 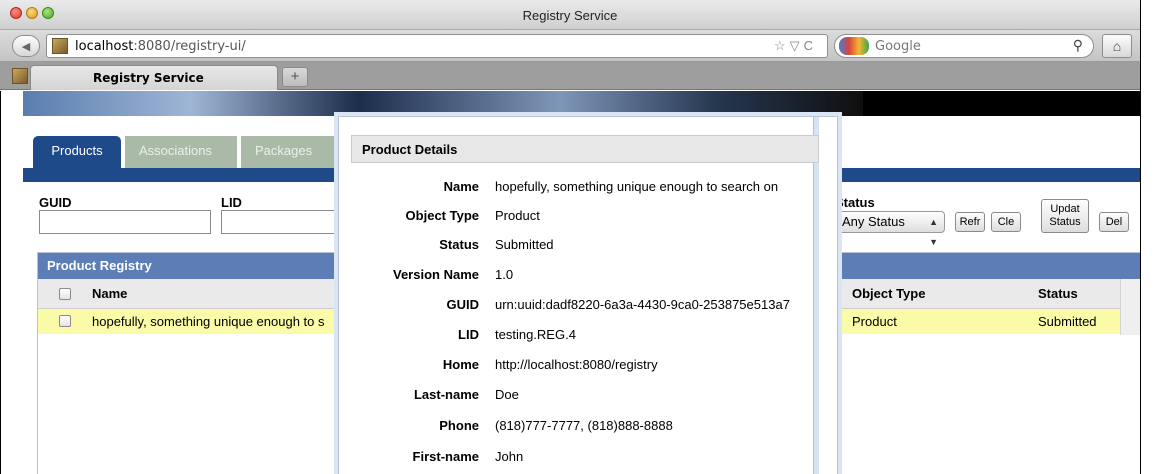 I want to click on column-header-object-type: Object Type, so click(x=888, y=293).